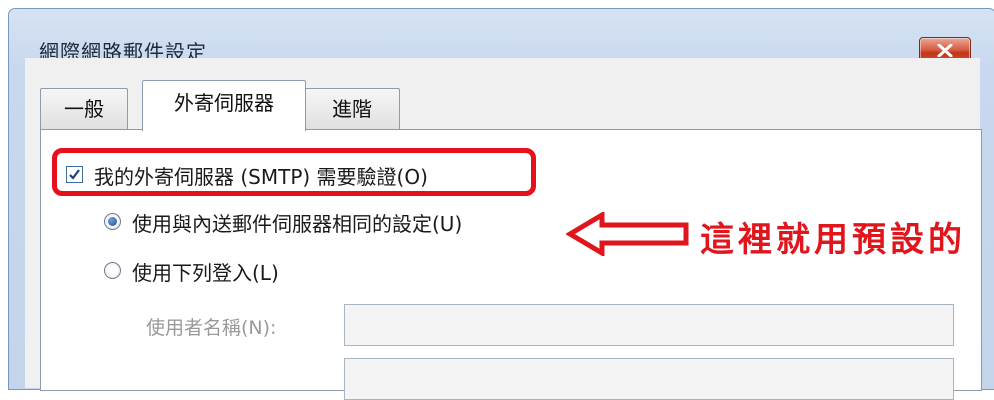 The width and height of the screenshot is (994, 400). I want to click on radio-same-settings-label: 使用與內送郵件伺服器相同的設定(U), so click(297, 222).